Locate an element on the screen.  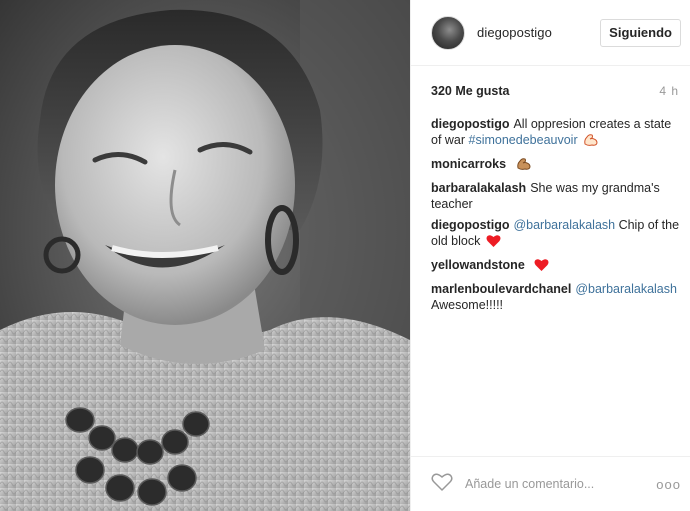
stats-row: 320 Me gusta 4 h is located at coordinates (550, 91).